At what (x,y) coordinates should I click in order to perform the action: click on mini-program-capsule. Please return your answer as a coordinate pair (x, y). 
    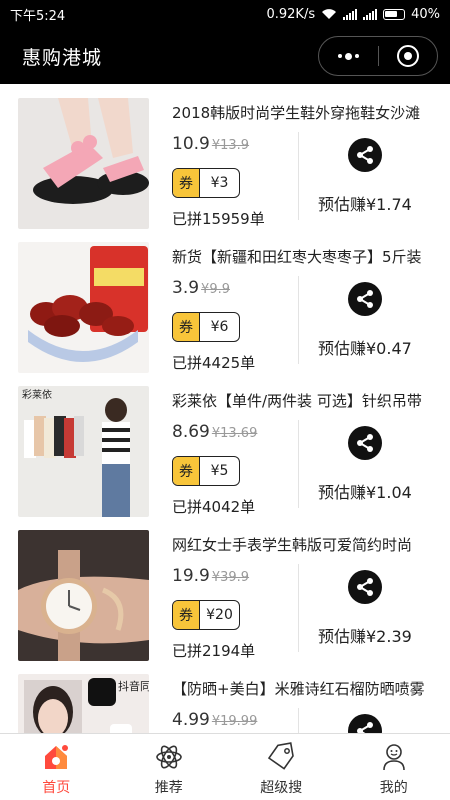
    Looking at the image, I should click on (378, 56).